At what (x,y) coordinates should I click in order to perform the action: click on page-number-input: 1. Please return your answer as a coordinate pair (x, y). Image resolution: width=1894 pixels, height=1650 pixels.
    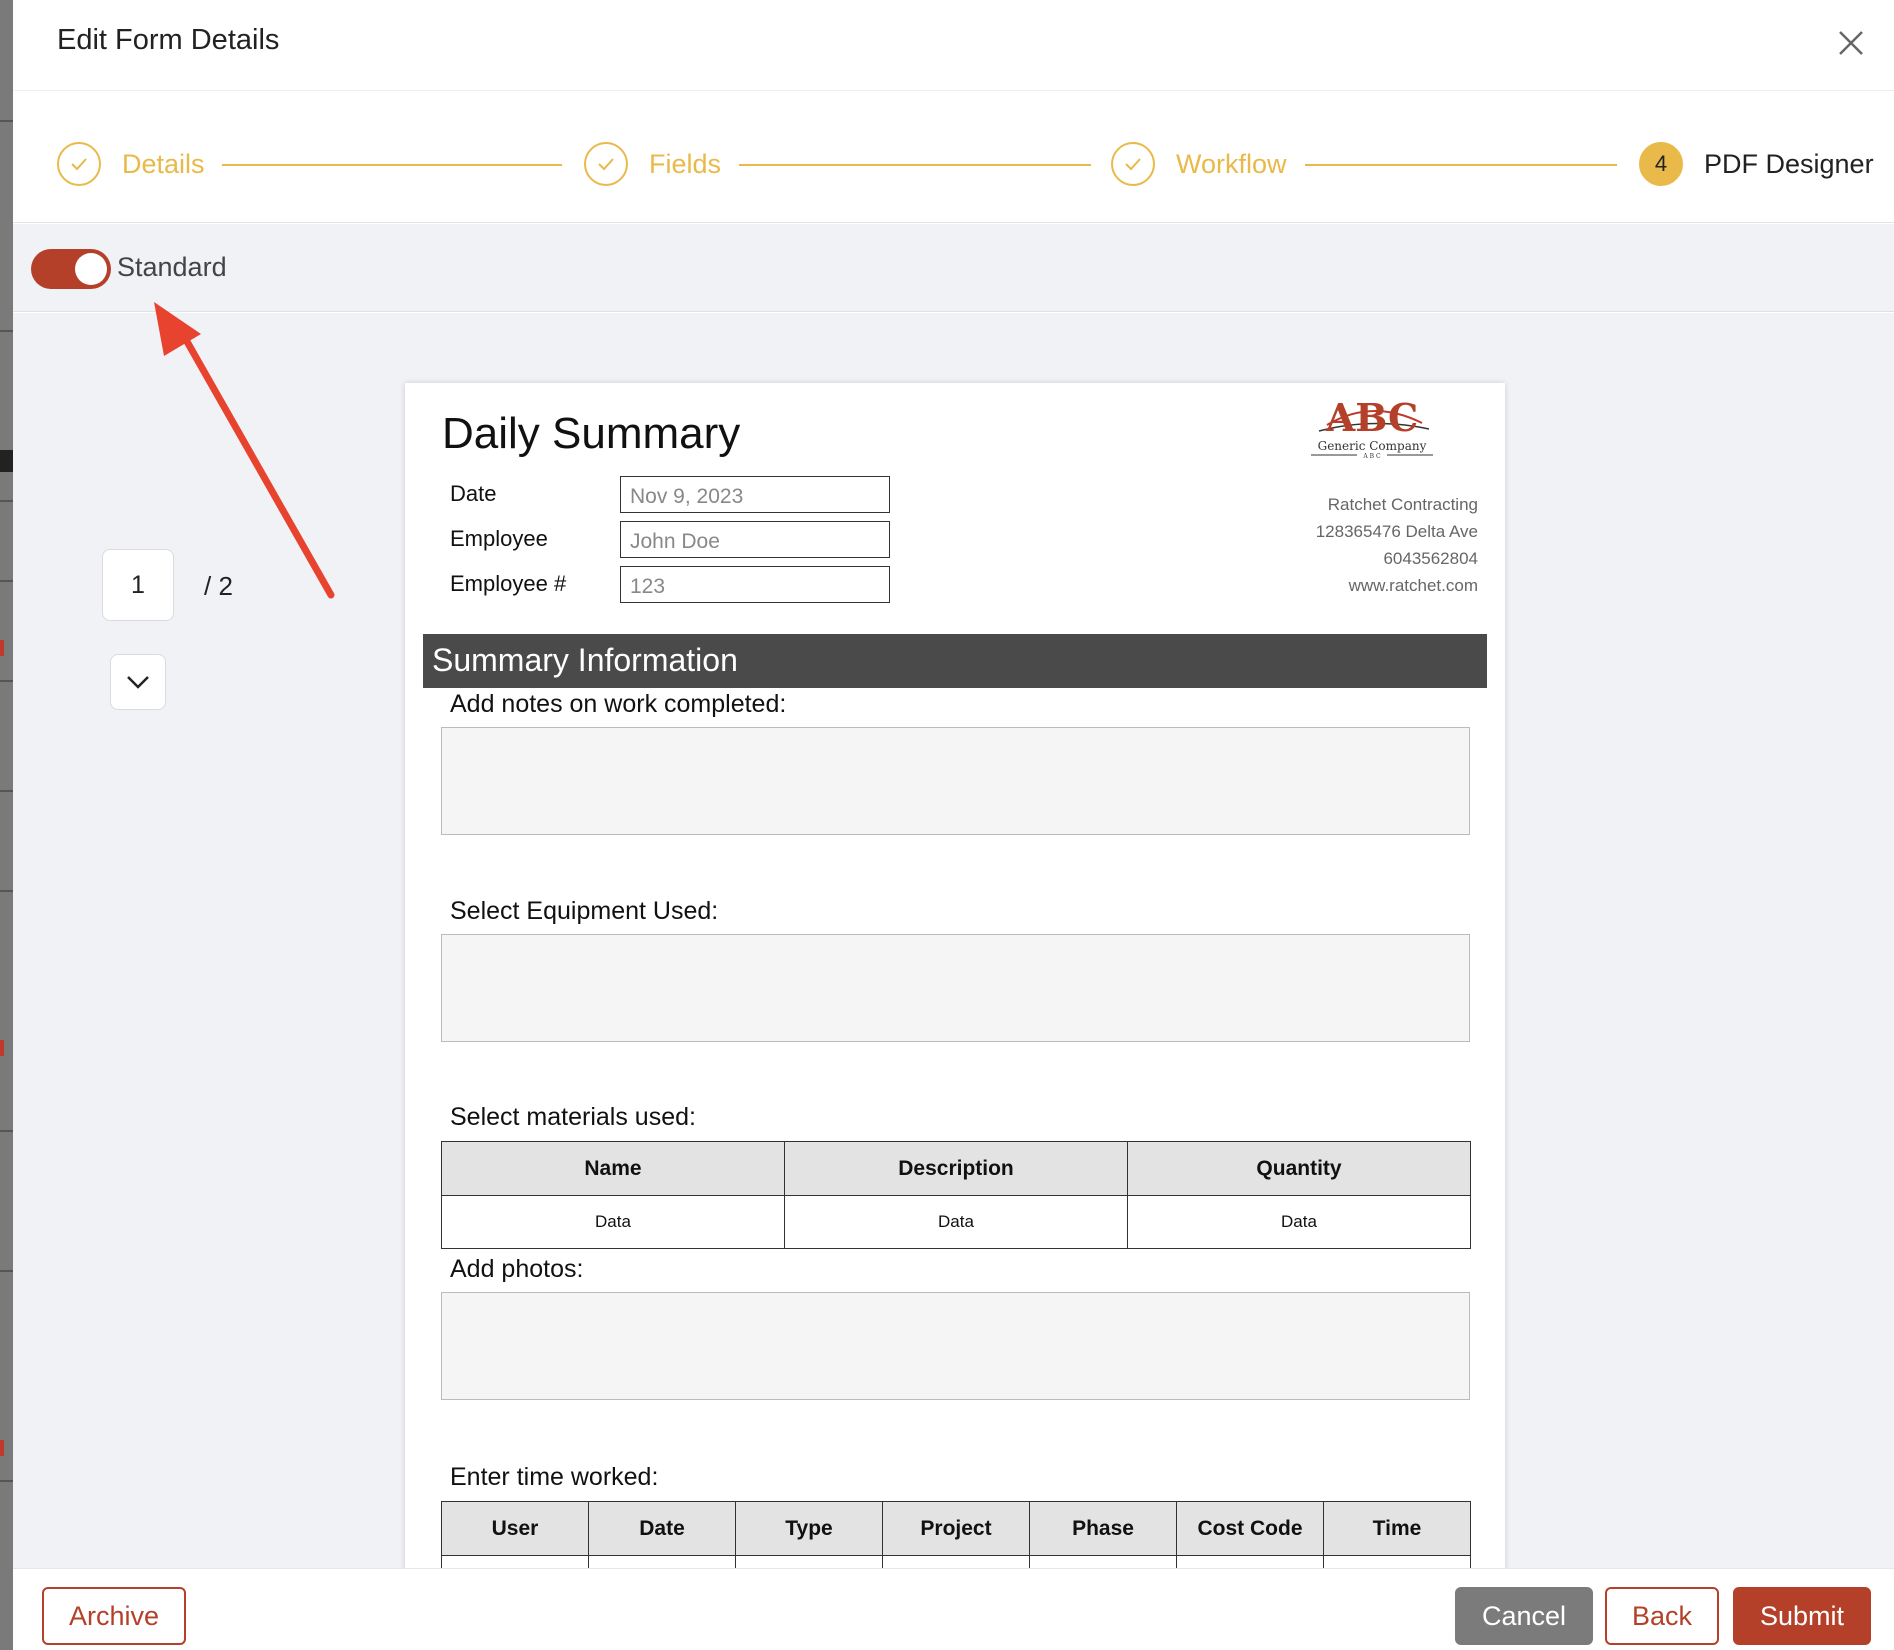
    Looking at the image, I should click on (138, 585).